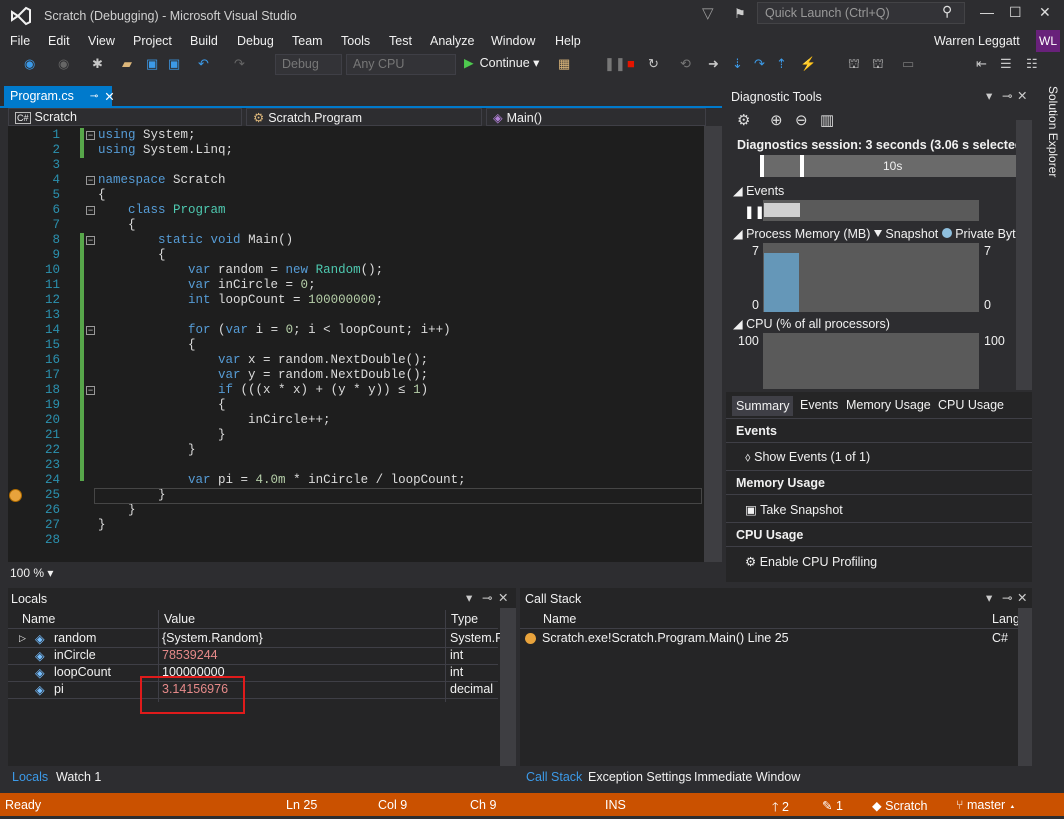 This screenshot has width=1064, height=819. Describe the element at coordinates (364, 117) in the screenshot. I see `class-dropdown: ⚙ Scratch.Program` at that location.